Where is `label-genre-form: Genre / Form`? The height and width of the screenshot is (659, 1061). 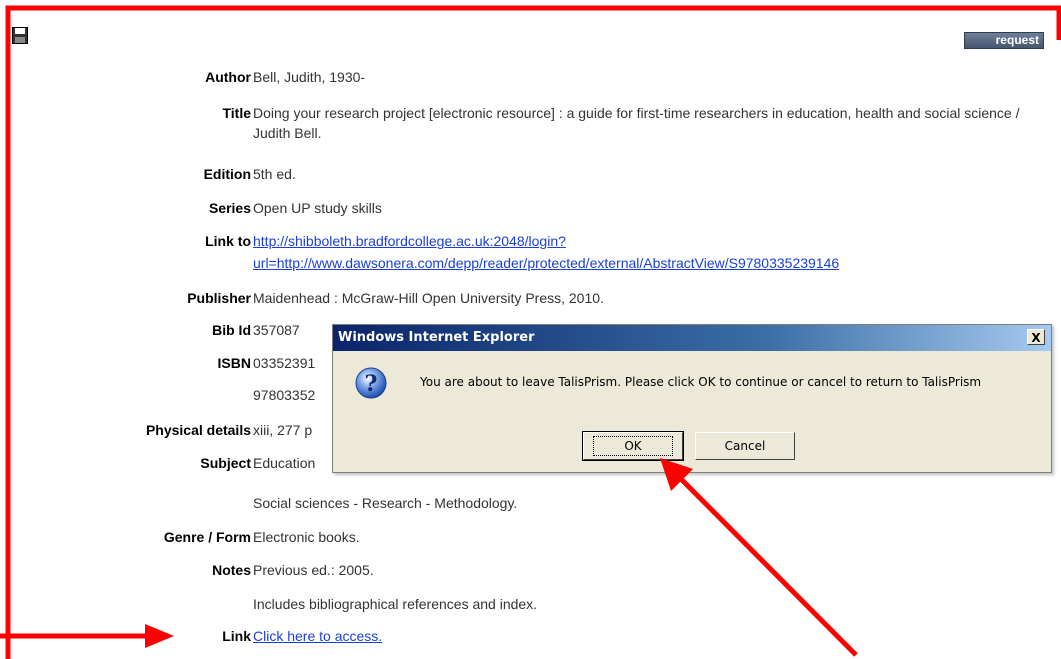
label-genre-form: Genre / Form is located at coordinates (207, 537).